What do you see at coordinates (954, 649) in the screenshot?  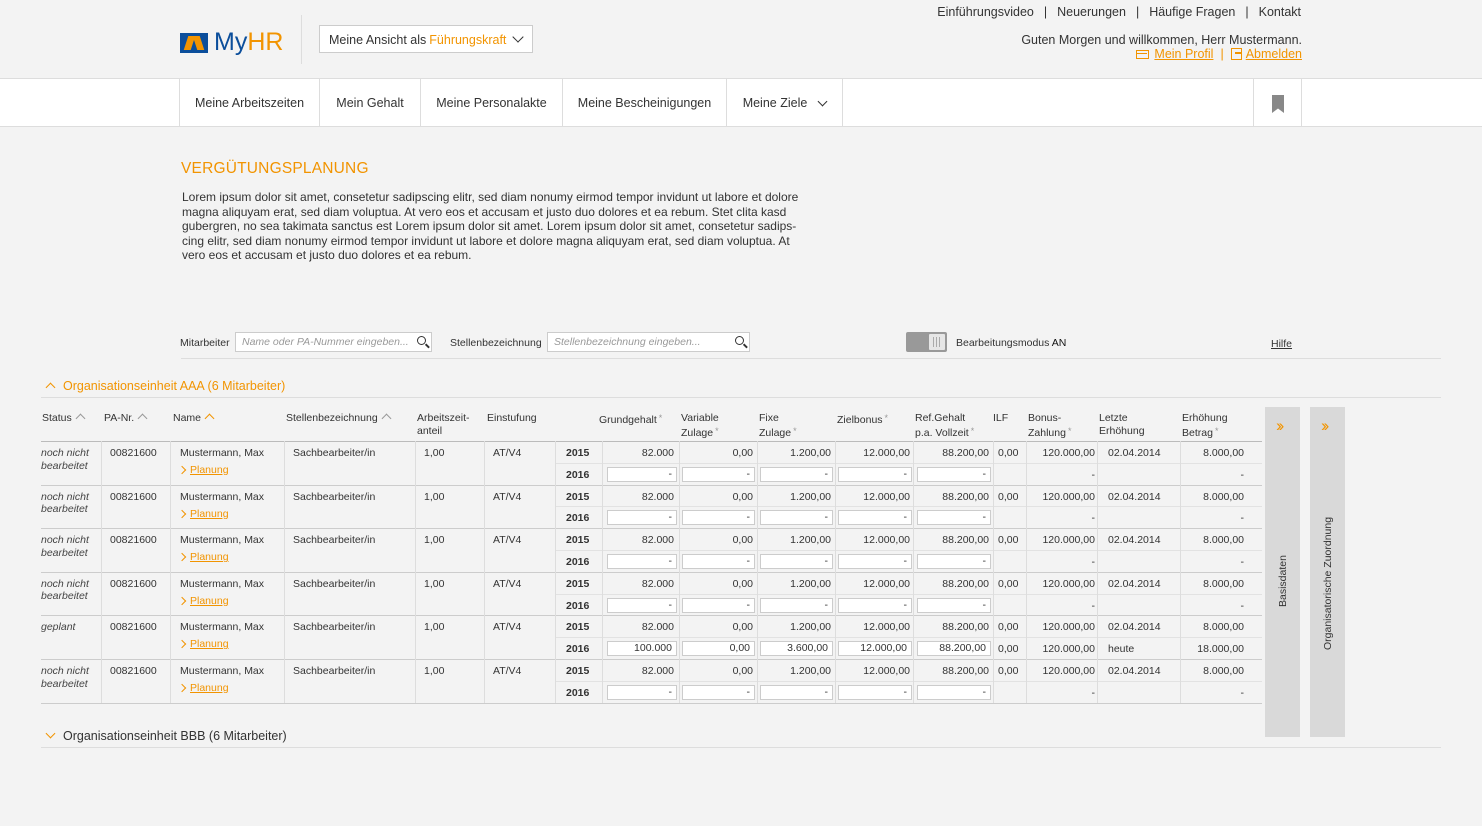 I see `ref-input: 88.200,00` at bounding box center [954, 649].